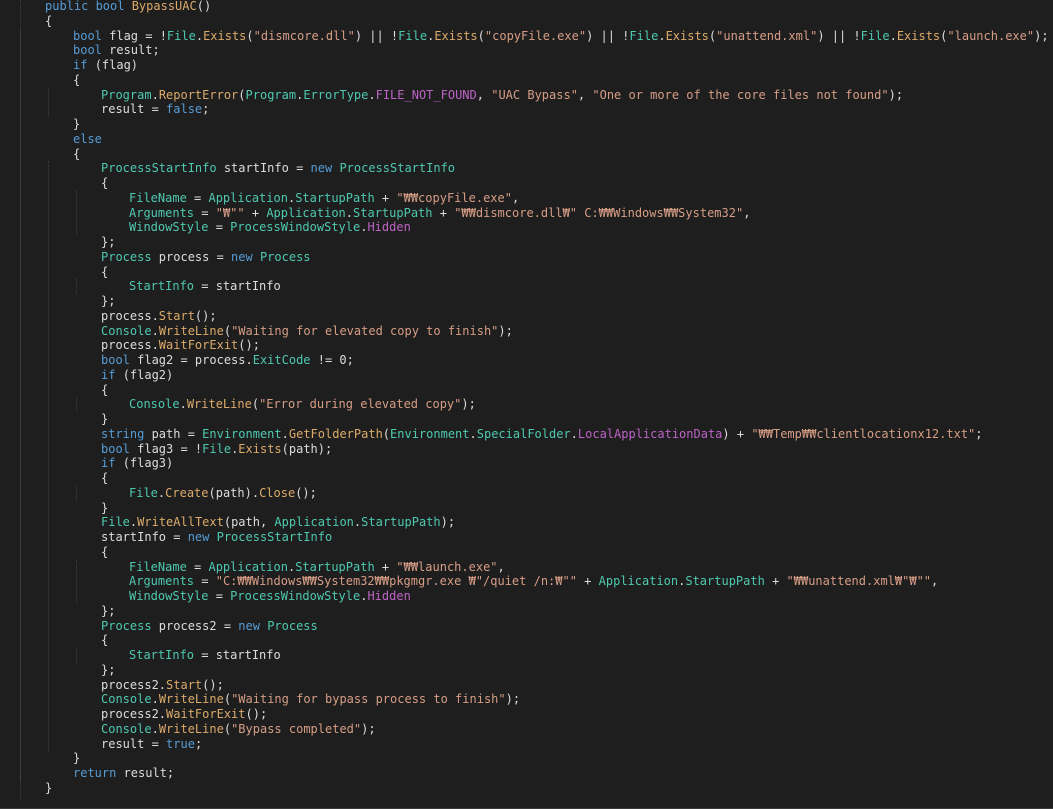  Describe the element at coordinates (430, 433) in the screenshot. I see `code-token: Environment` at that location.